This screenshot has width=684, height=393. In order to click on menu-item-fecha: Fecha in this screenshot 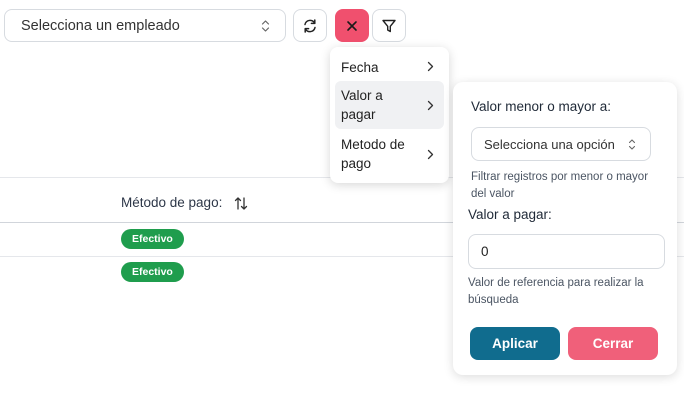, I will do `click(389, 67)`.